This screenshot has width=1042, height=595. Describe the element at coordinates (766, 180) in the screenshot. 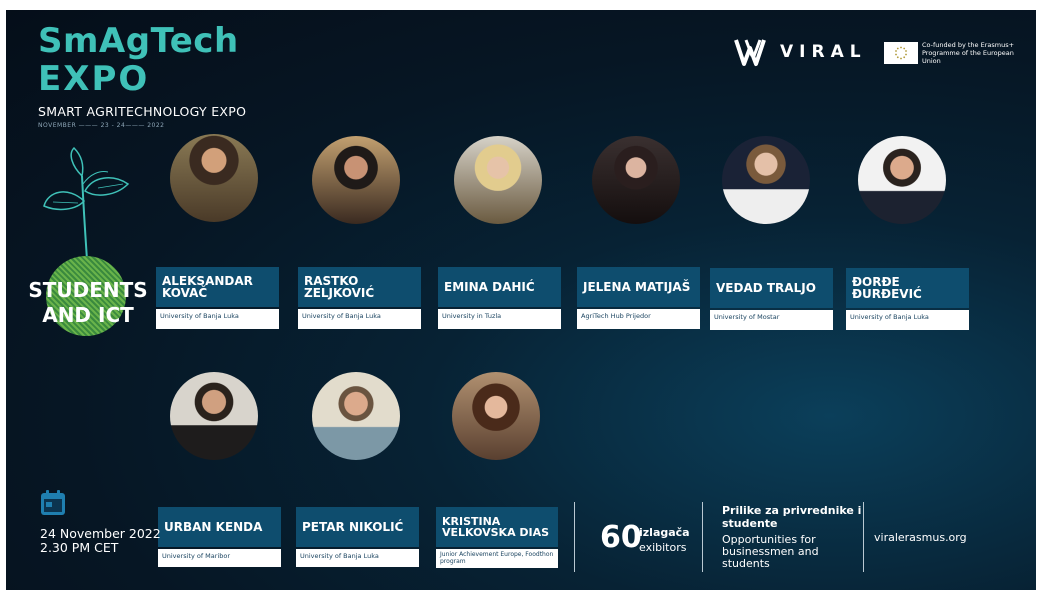

I see `speaker-photo-vedad` at that location.